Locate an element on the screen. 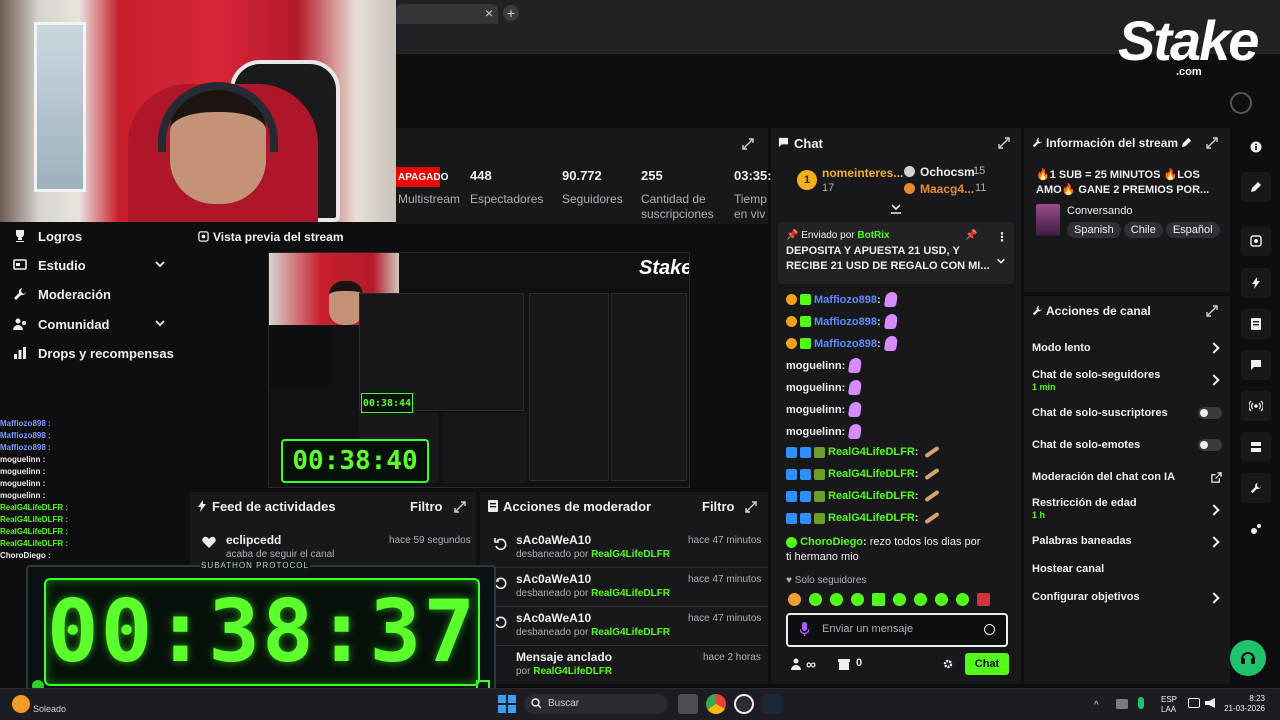 This screenshot has width=1280, height=720. collapse-icon is located at coordinates (896, 209).